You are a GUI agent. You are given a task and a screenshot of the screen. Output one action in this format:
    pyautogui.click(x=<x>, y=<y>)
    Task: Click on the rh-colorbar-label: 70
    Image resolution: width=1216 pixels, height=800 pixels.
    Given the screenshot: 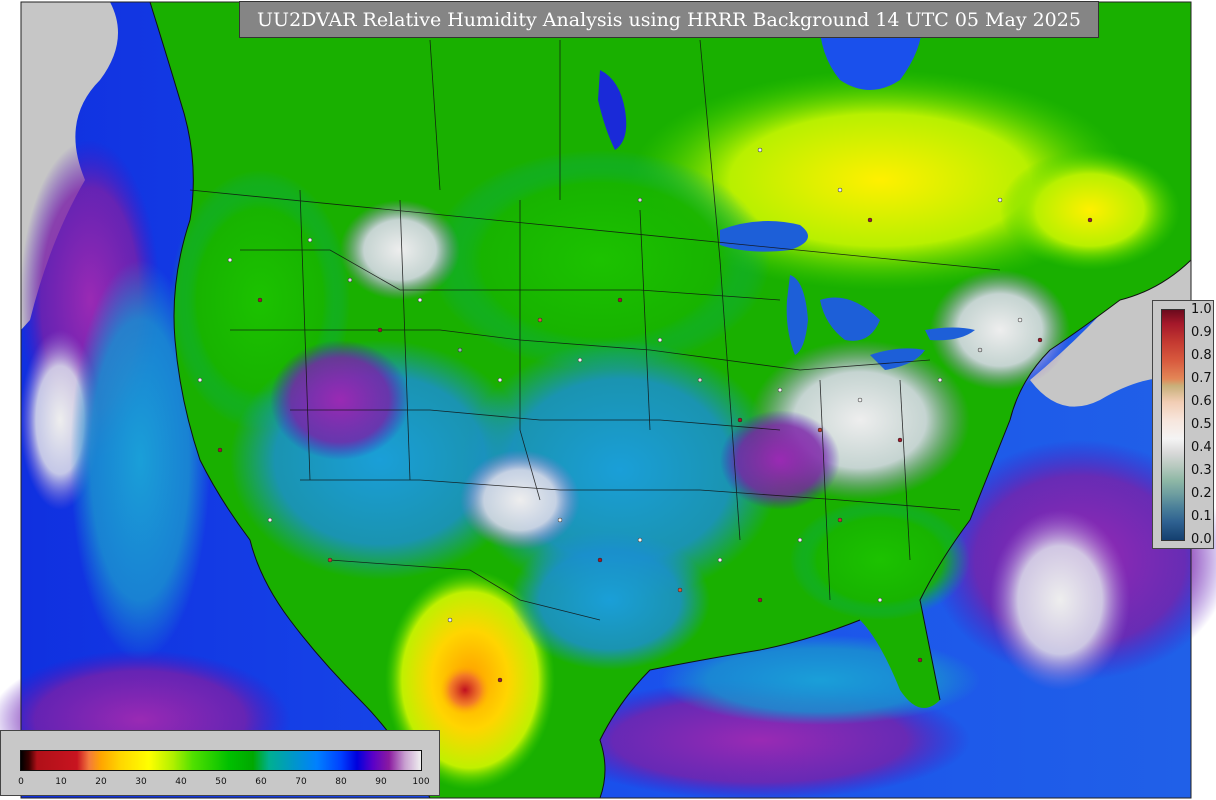 What is the action you would take?
    pyautogui.click(x=301, y=782)
    